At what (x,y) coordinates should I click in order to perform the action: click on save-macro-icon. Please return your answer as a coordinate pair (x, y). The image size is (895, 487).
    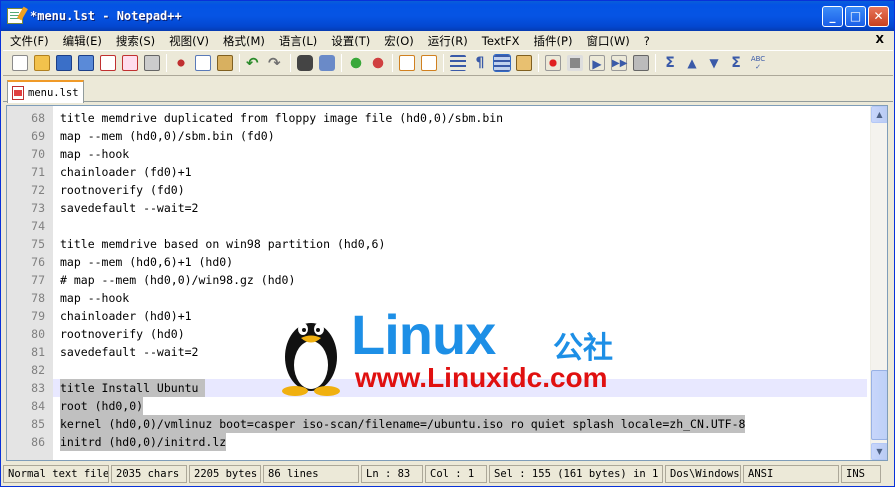
    Looking at the image, I should click on (641, 63).